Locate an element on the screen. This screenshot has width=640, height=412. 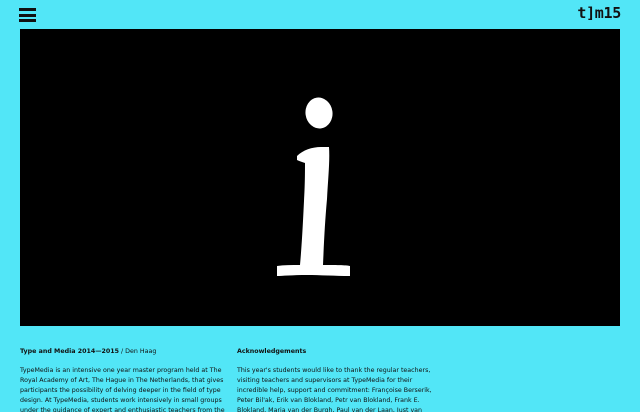
intro-title-main: Type and Media 2014—2015 is located at coordinates (70, 351).